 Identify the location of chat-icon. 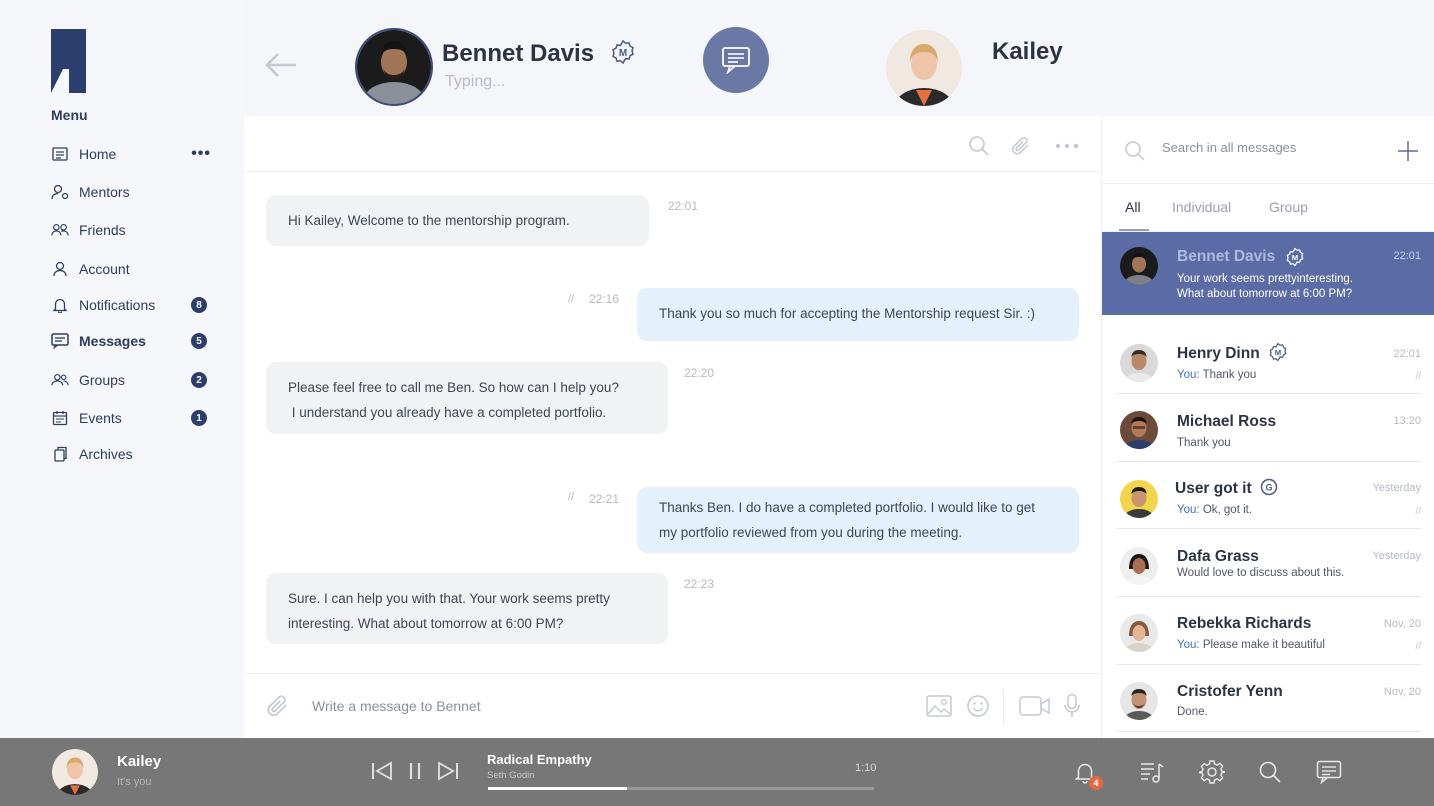
(1329, 772).